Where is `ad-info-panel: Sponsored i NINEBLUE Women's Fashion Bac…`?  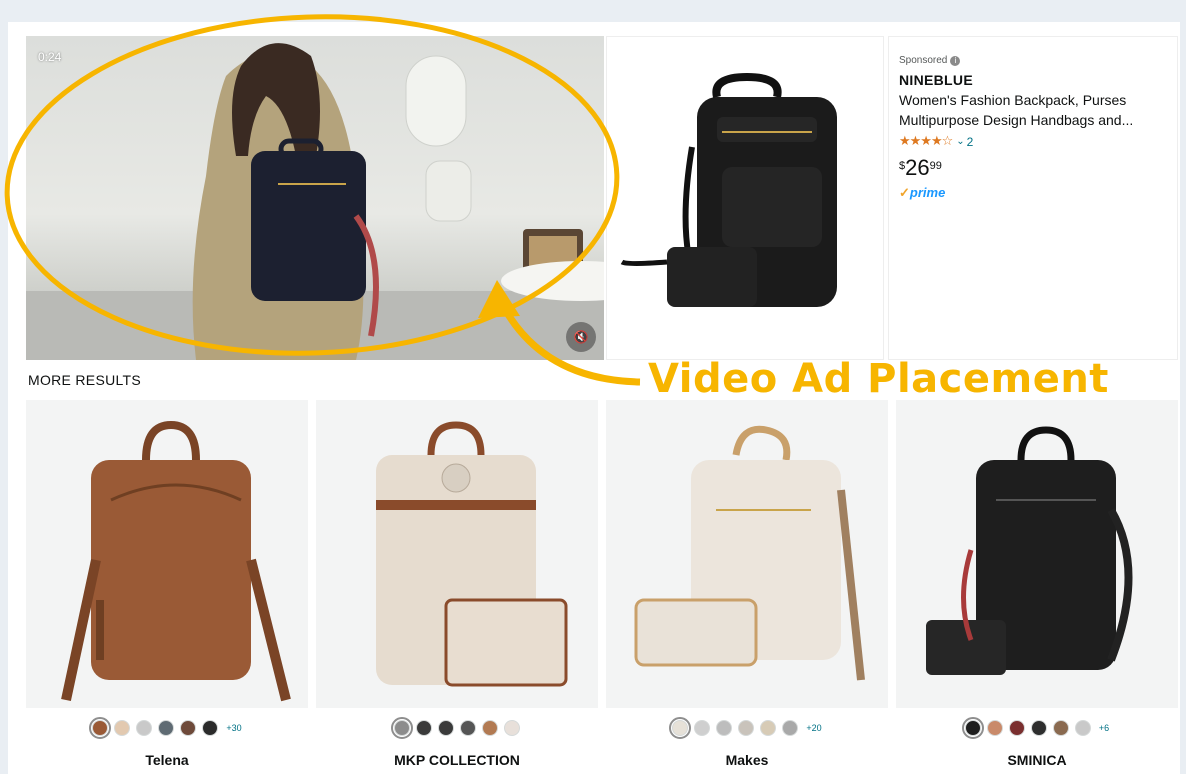
ad-info-panel: Sponsored i NINEBLUE Women's Fashion Bac… is located at coordinates (1033, 198).